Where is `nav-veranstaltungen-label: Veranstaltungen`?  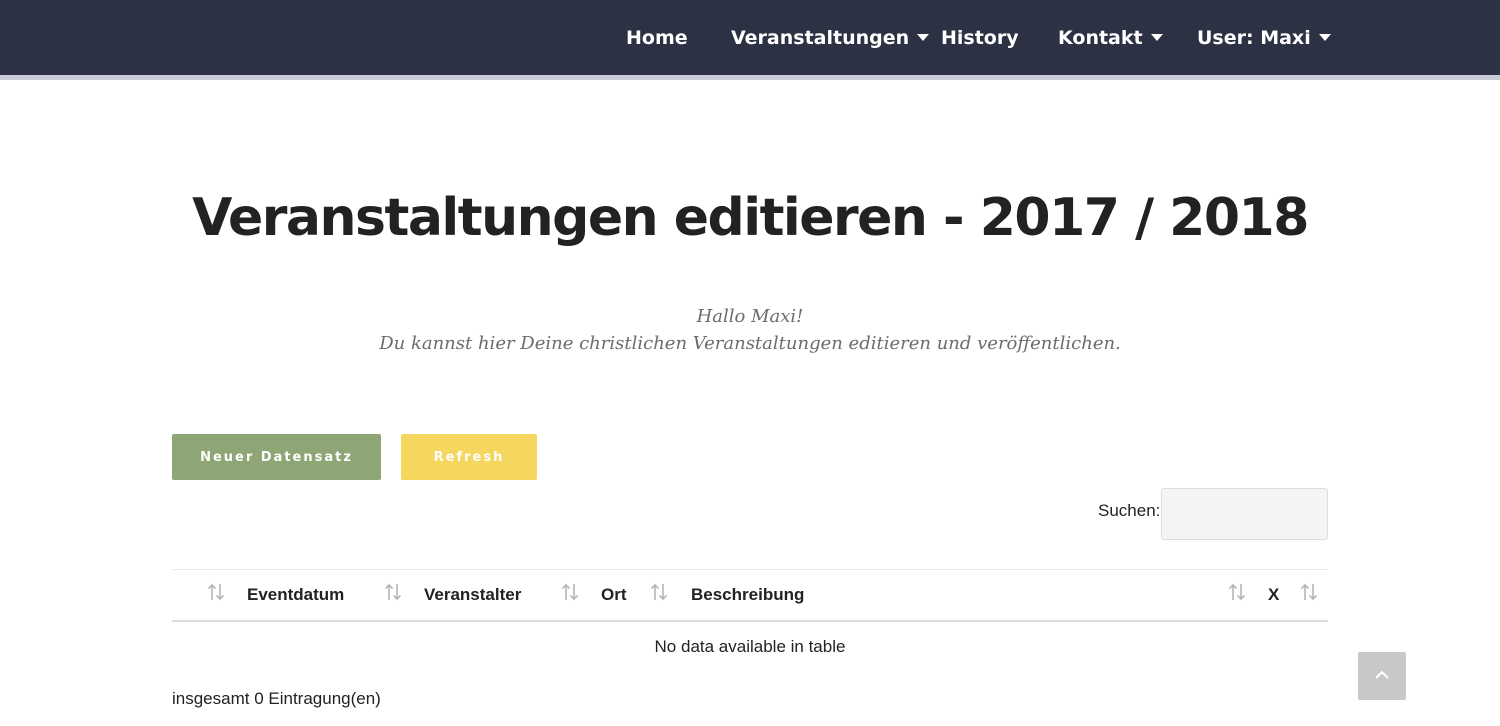 nav-veranstaltungen-label: Veranstaltungen is located at coordinates (820, 37).